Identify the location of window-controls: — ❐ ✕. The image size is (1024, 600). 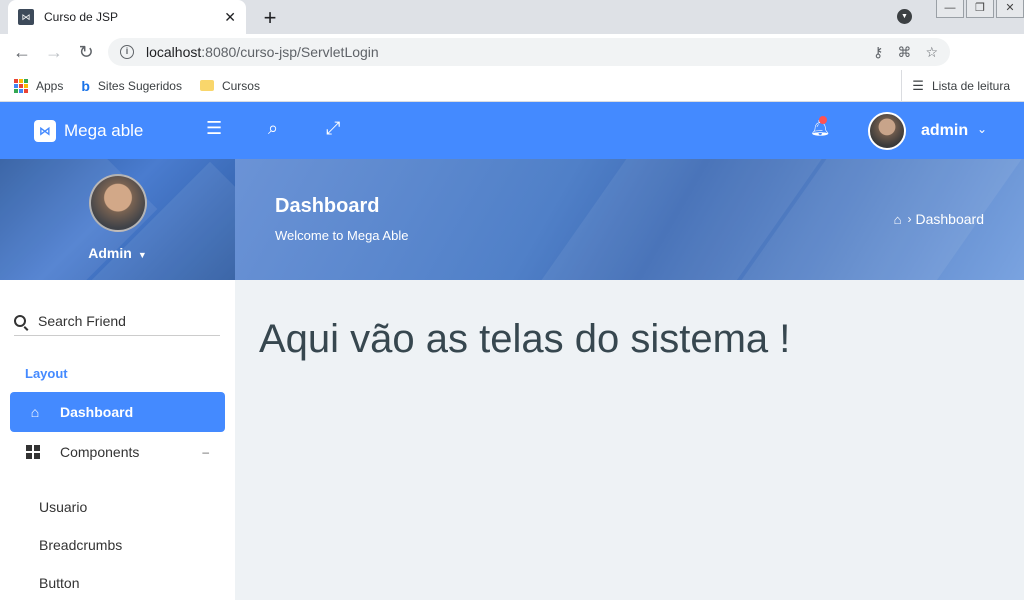
(979, 9).